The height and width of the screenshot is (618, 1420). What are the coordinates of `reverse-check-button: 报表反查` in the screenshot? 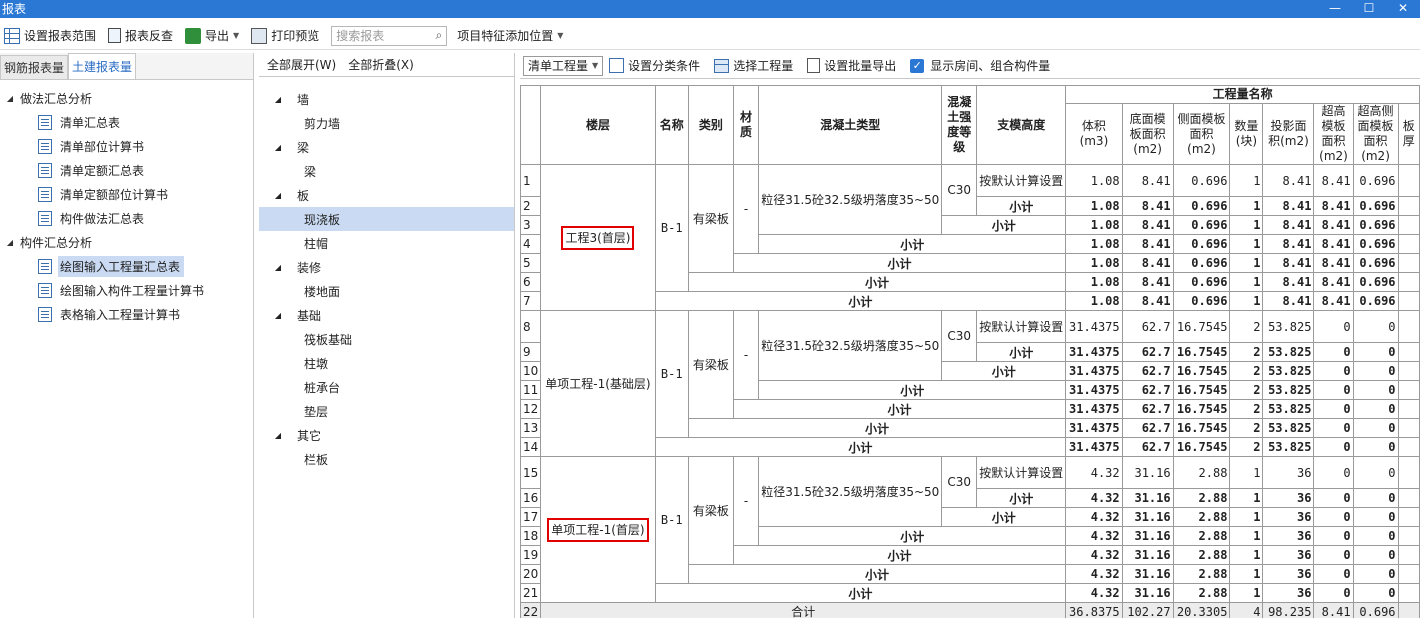 It's located at (140, 36).